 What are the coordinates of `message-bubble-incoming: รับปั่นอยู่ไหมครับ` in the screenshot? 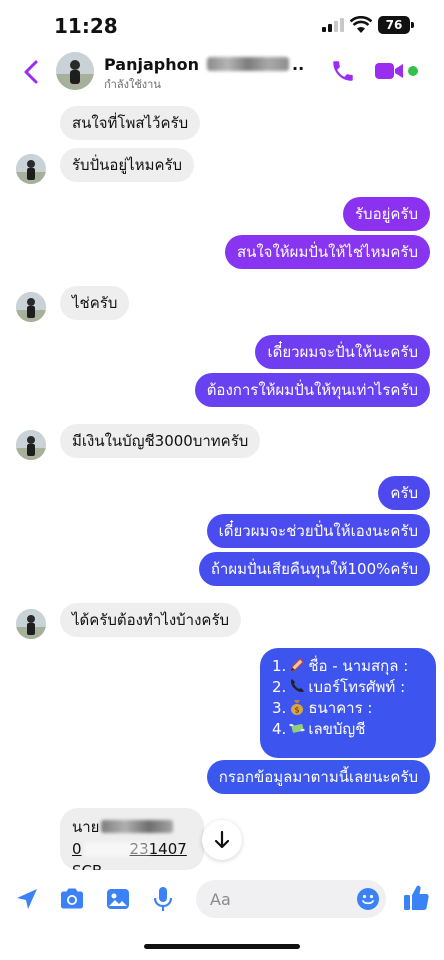 It's located at (127, 165).